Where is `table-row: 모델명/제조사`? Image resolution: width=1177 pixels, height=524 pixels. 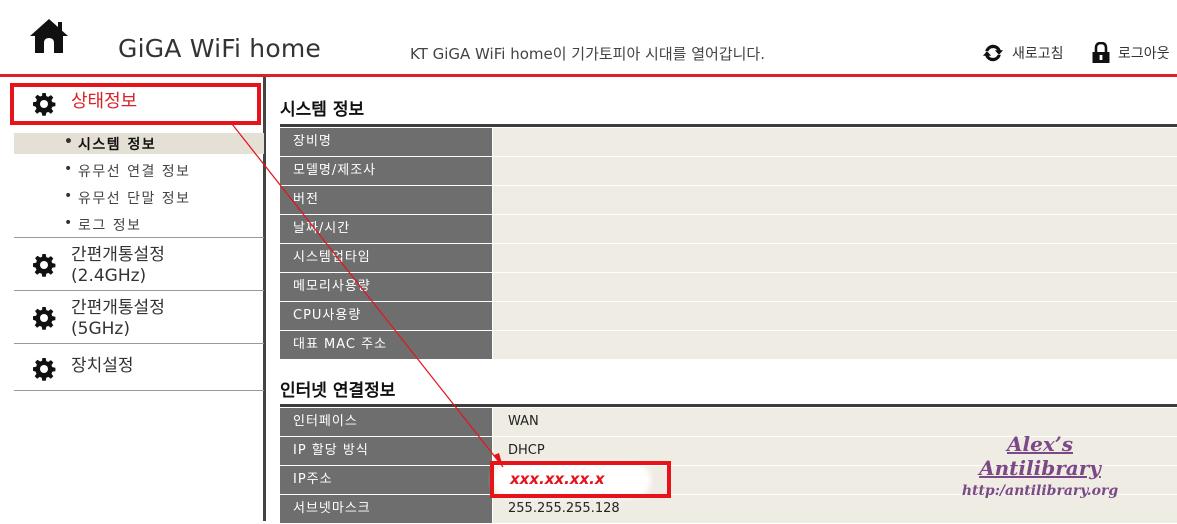 table-row: 모델명/제조사 is located at coordinates (728, 171).